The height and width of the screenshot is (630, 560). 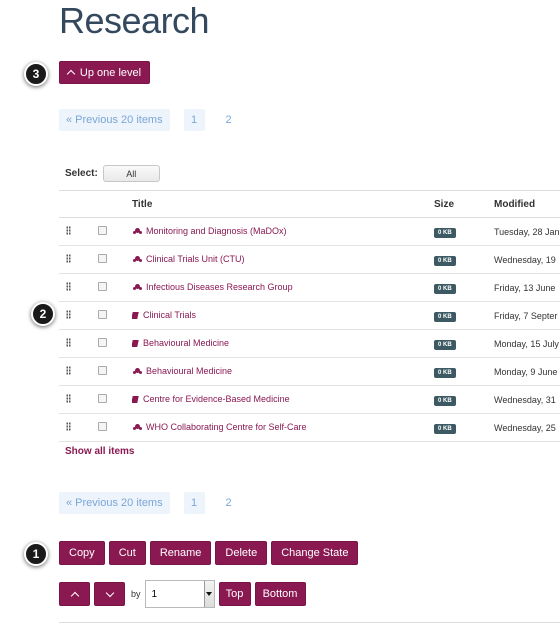 I want to click on table-header-row: Title Size Modified, so click(x=309, y=204).